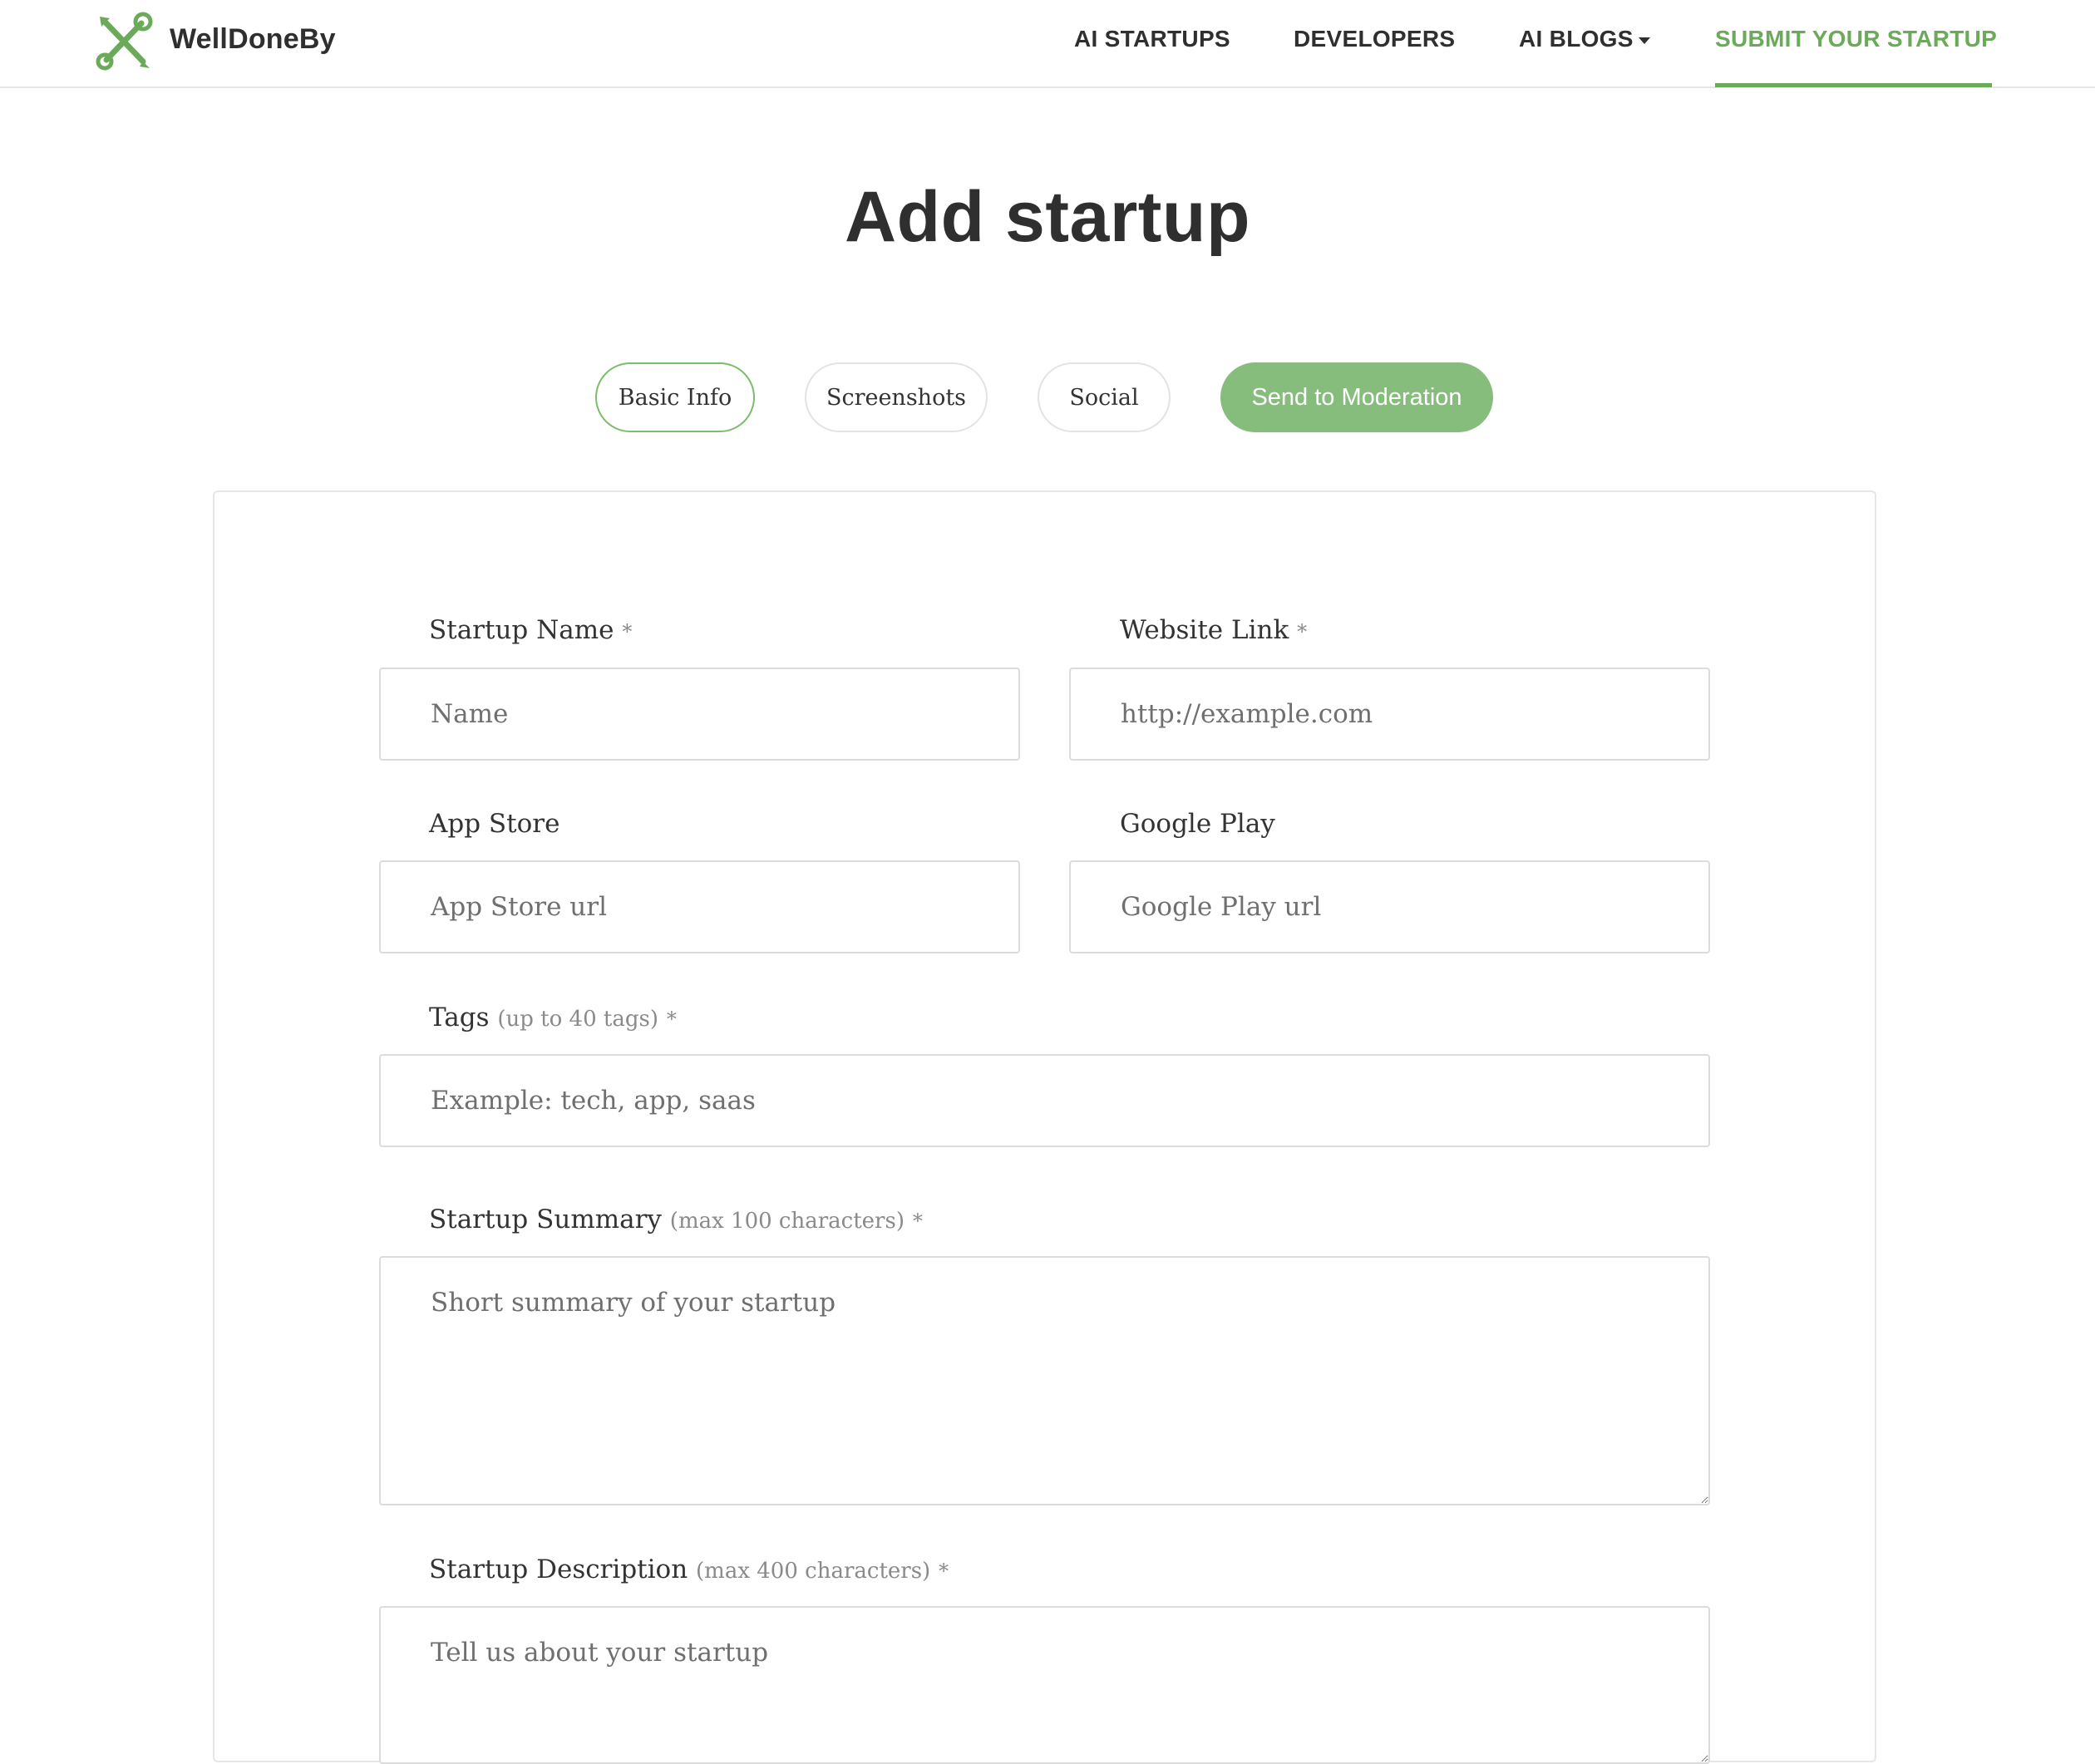 The image size is (2095, 1764). Describe the element at coordinates (559, 1570) in the screenshot. I see `startup-description-label-text: Startup Description` at that location.